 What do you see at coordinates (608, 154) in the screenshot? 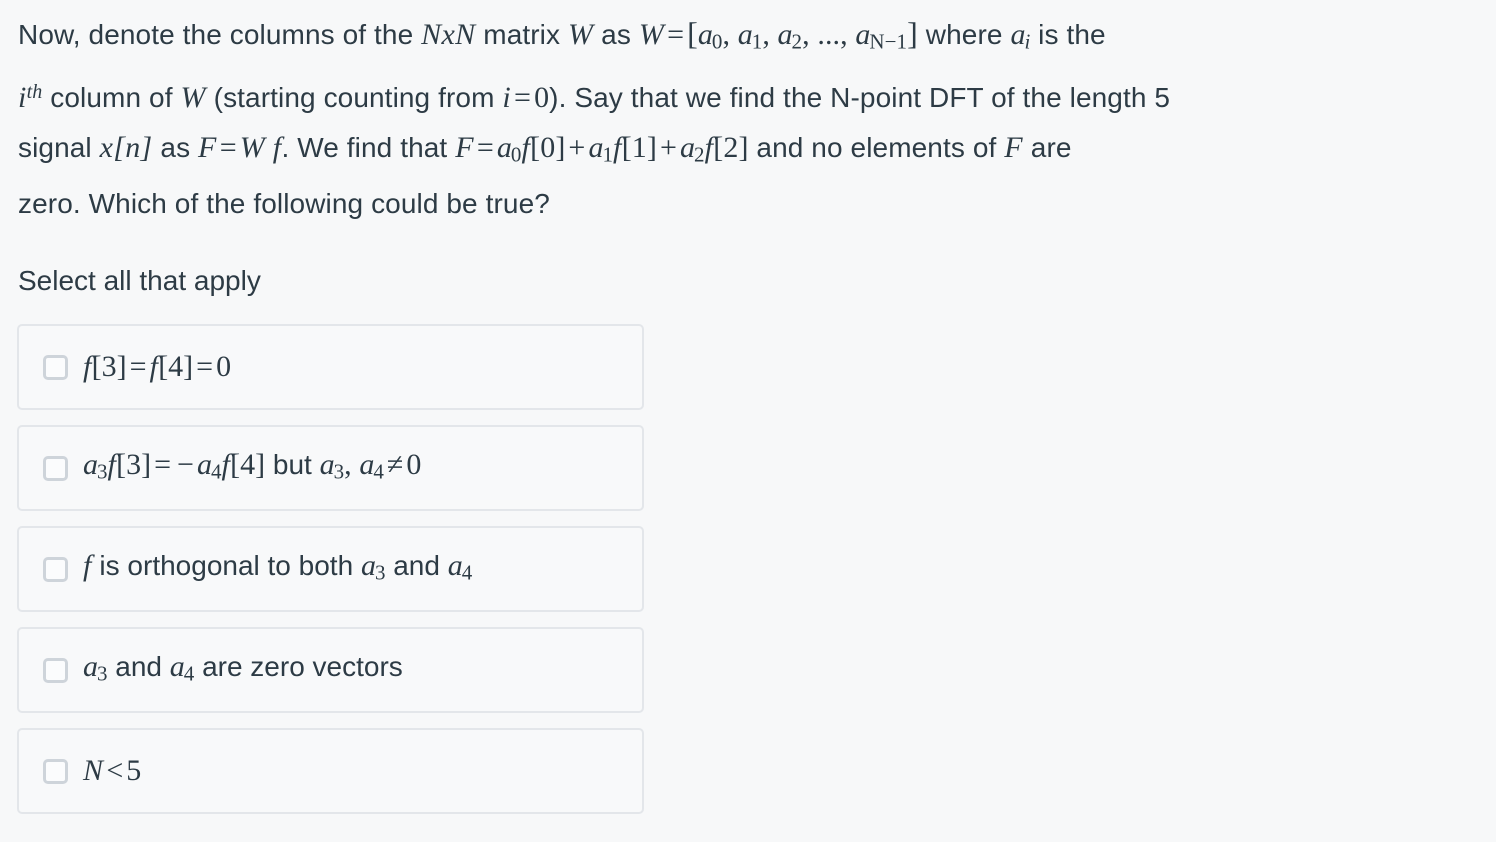
I see `math-subscript: 1` at bounding box center [608, 154].